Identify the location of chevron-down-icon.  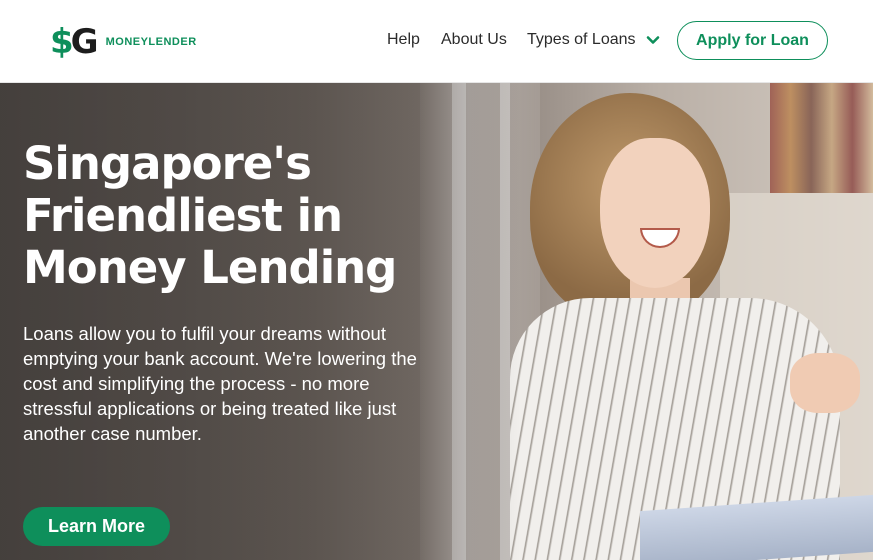
(653, 40).